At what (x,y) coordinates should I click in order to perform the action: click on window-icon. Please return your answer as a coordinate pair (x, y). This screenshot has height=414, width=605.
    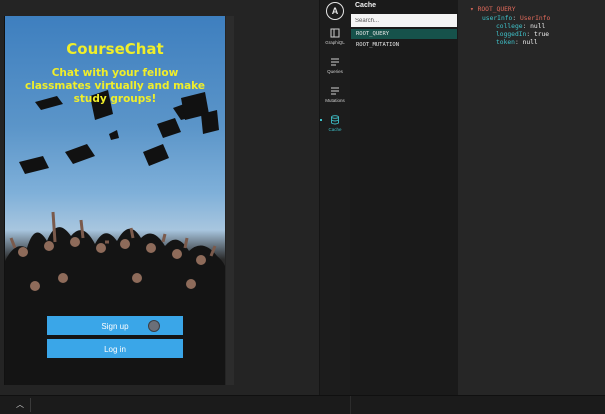
    Looking at the image, I should click on (335, 33).